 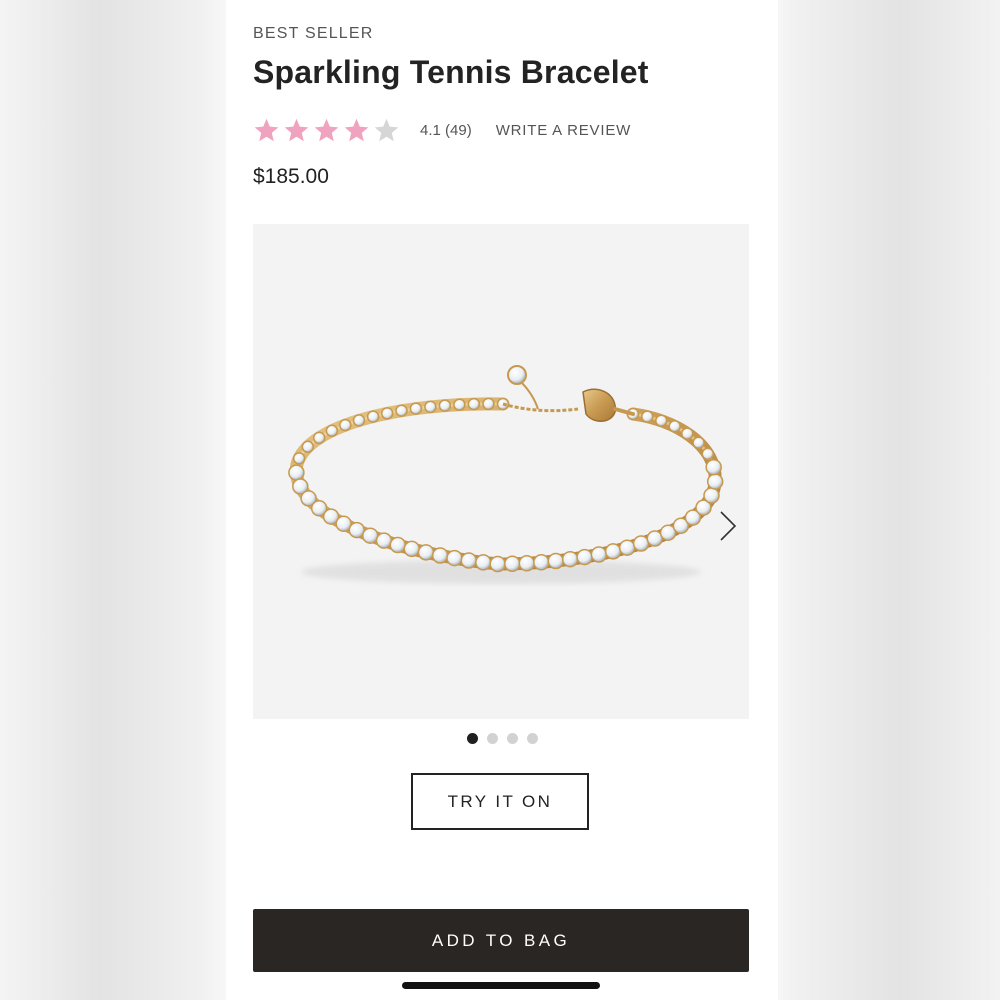 What do you see at coordinates (451, 72) in the screenshot?
I see `product-title: Sparkling Tennis Bracelet` at bounding box center [451, 72].